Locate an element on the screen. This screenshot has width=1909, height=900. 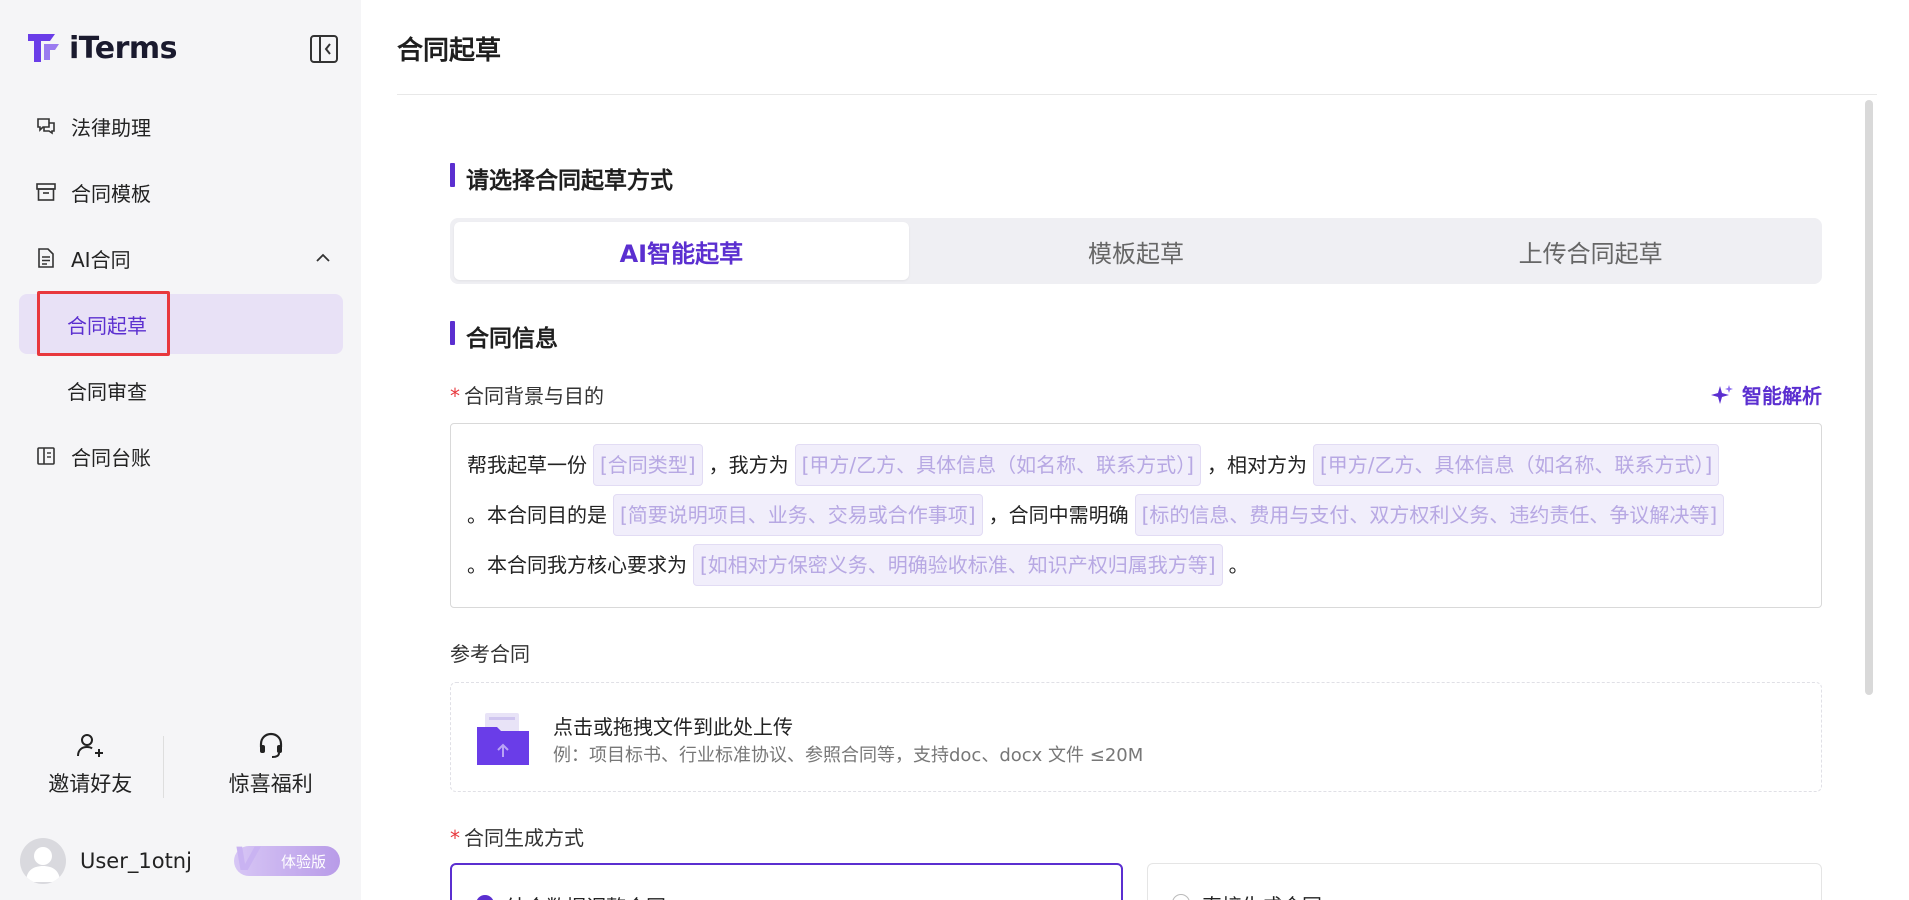
invite-friends-button: 邀请好友 is located at coordinates (90, 764).